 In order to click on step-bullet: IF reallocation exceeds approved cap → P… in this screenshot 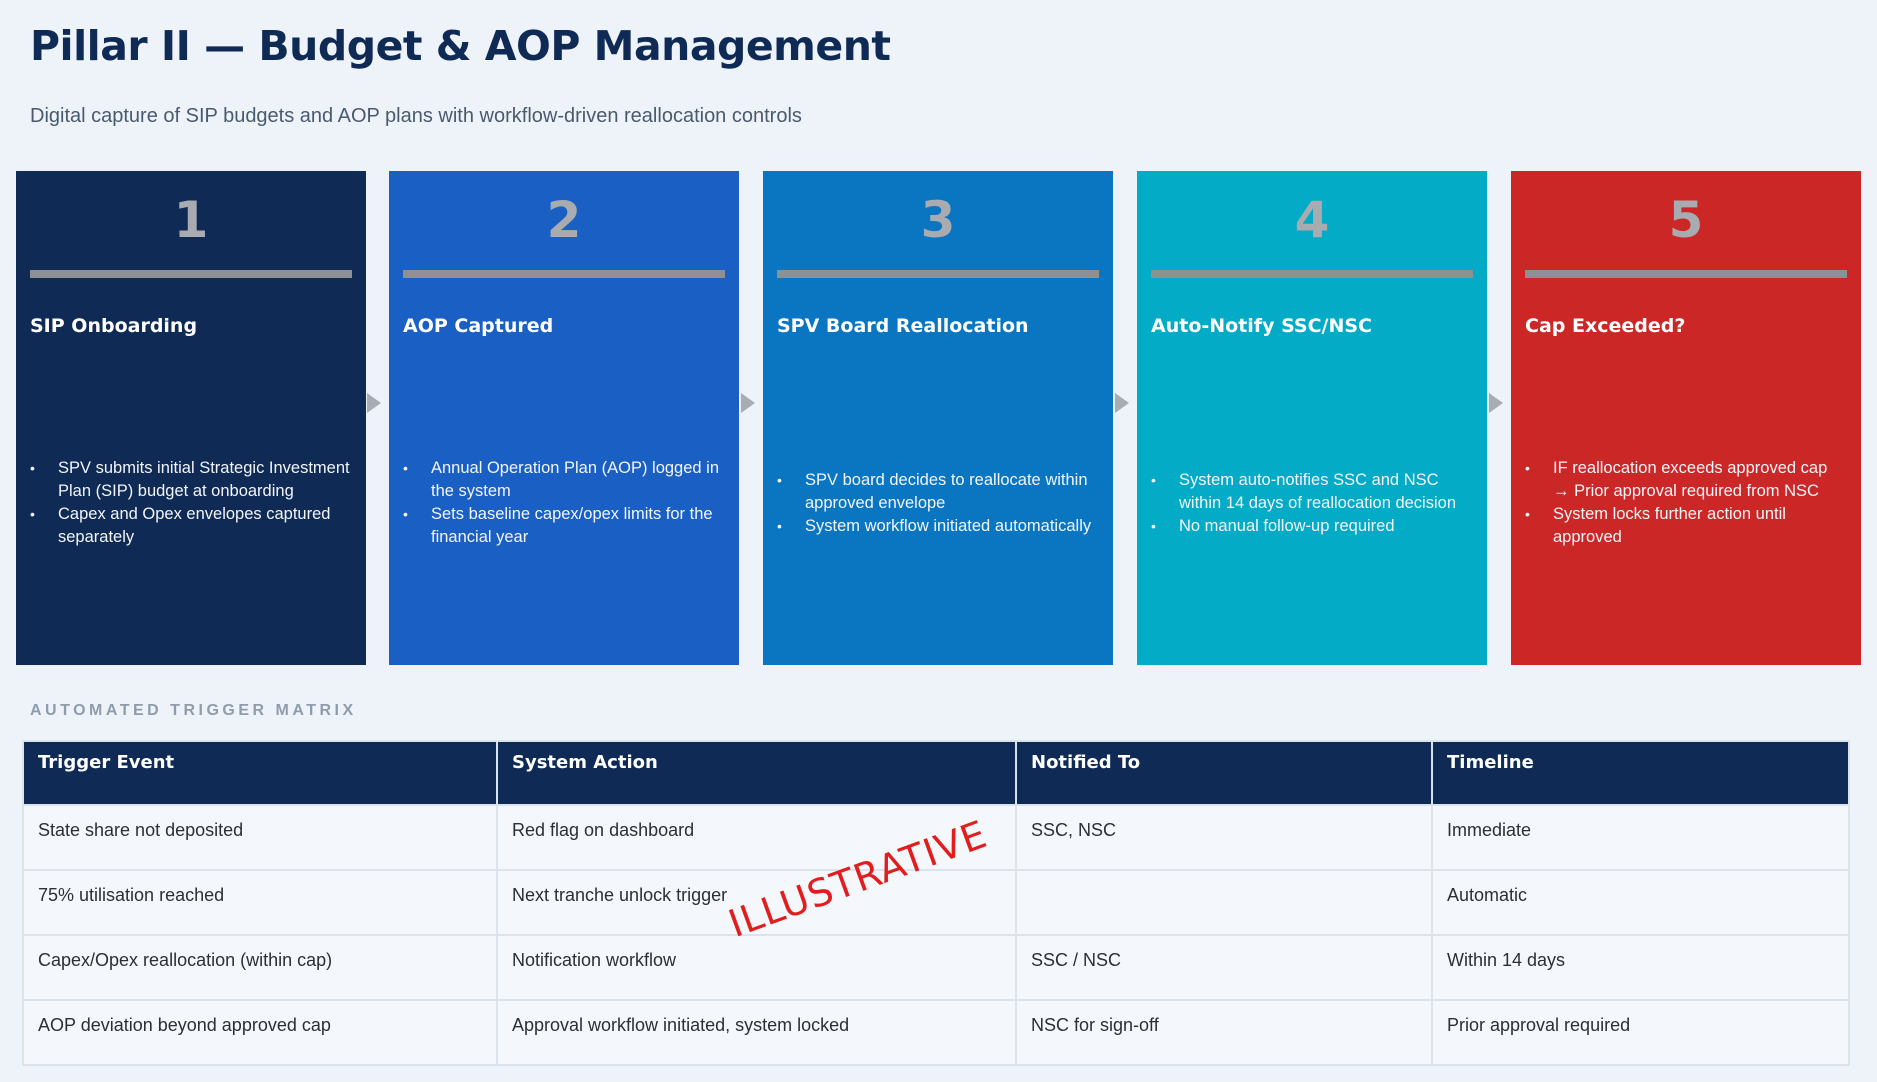, I will do `click(1686, 480)`.